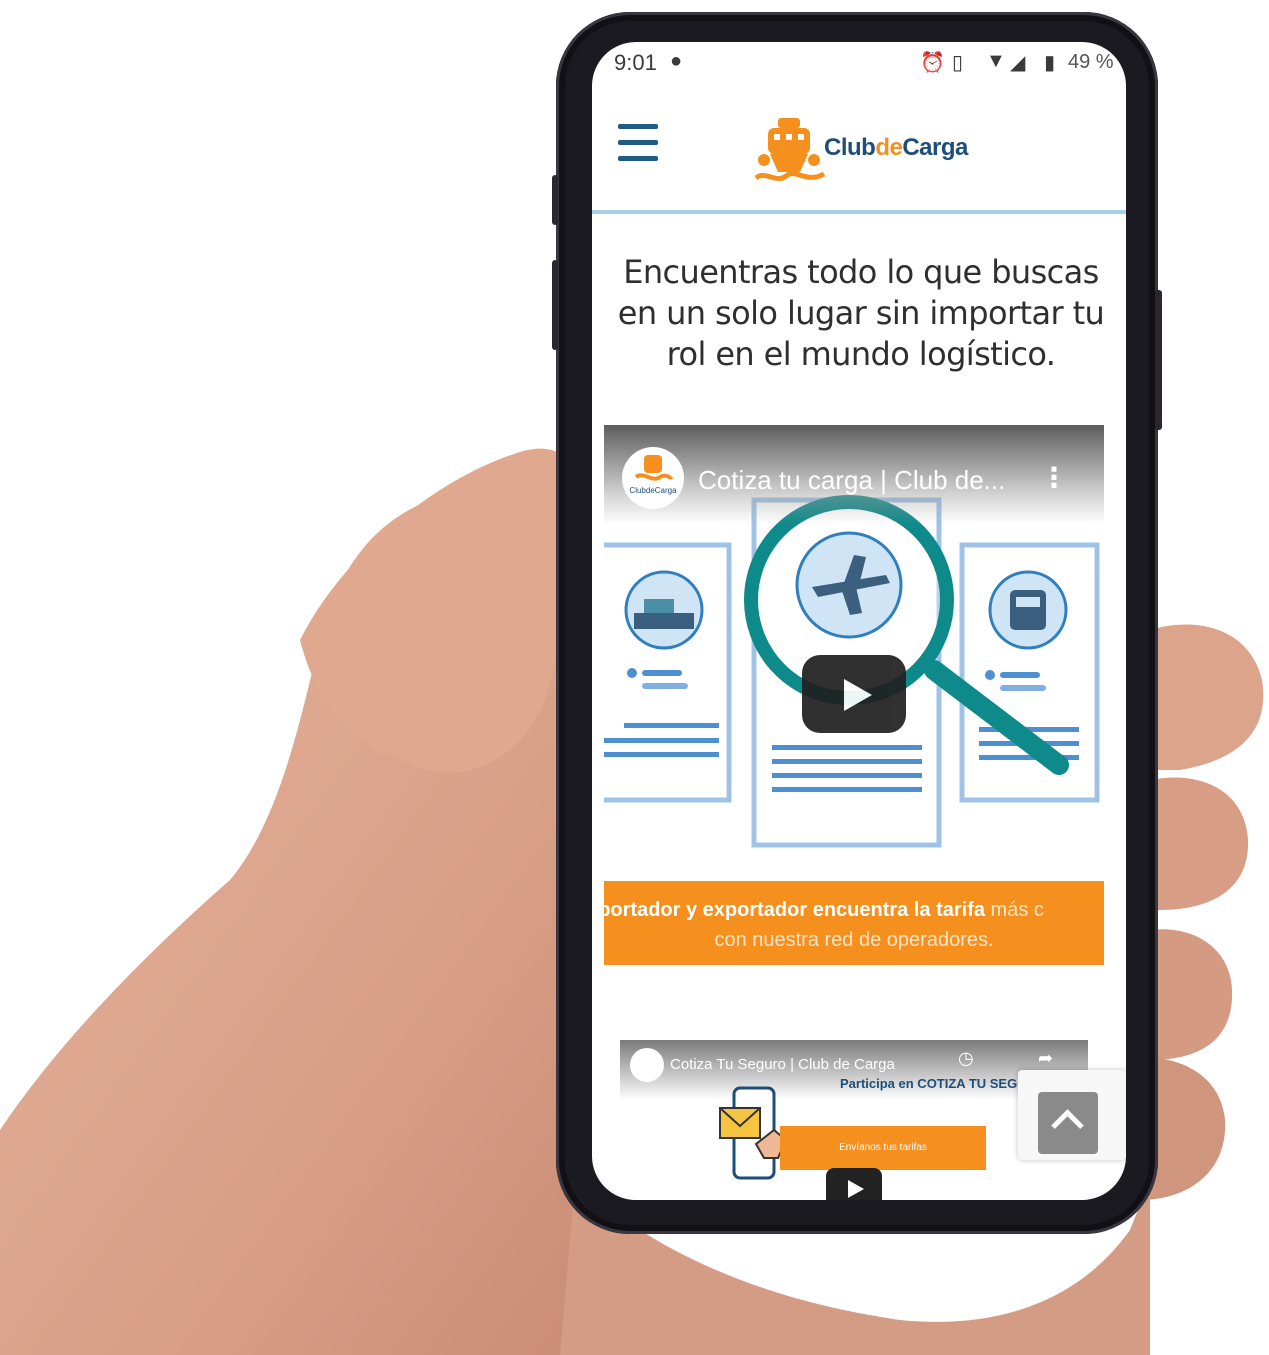 The height and width of the screenshot is (1355, 1269). I want to click on ship-logo-icon: ClubdeCarga, so click(653, 478).